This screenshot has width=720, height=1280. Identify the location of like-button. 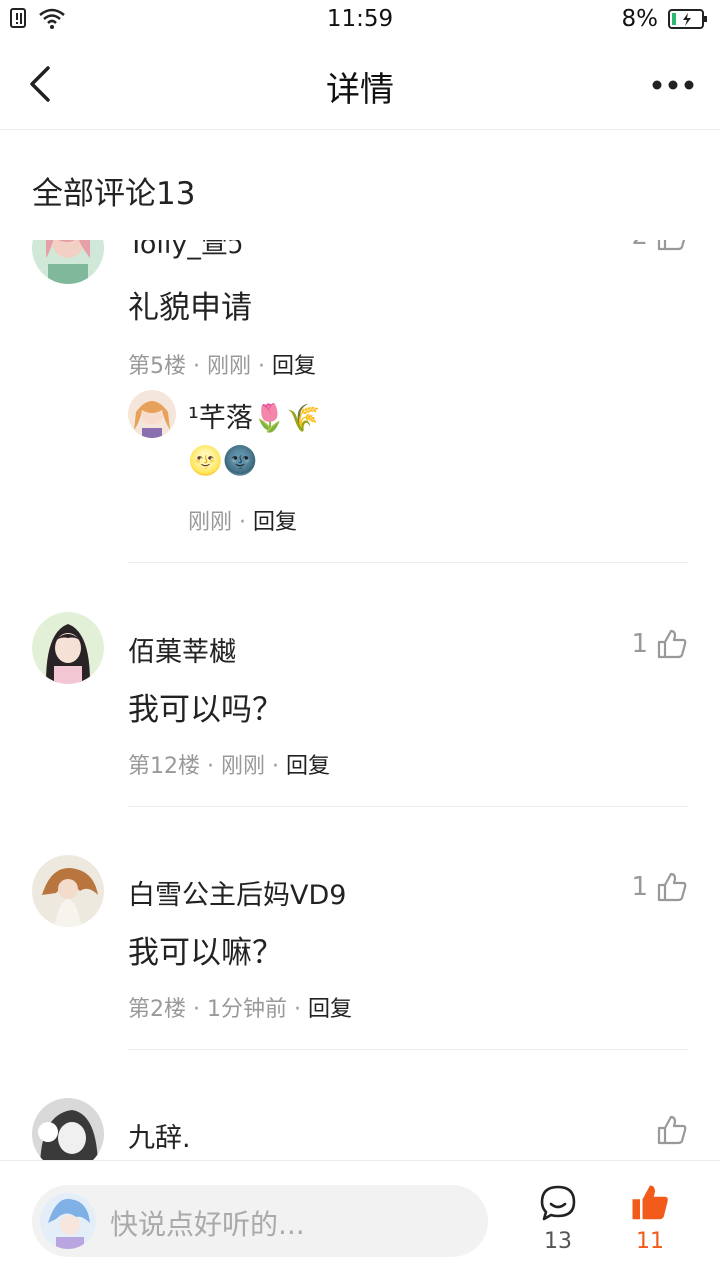
(672, 1130).